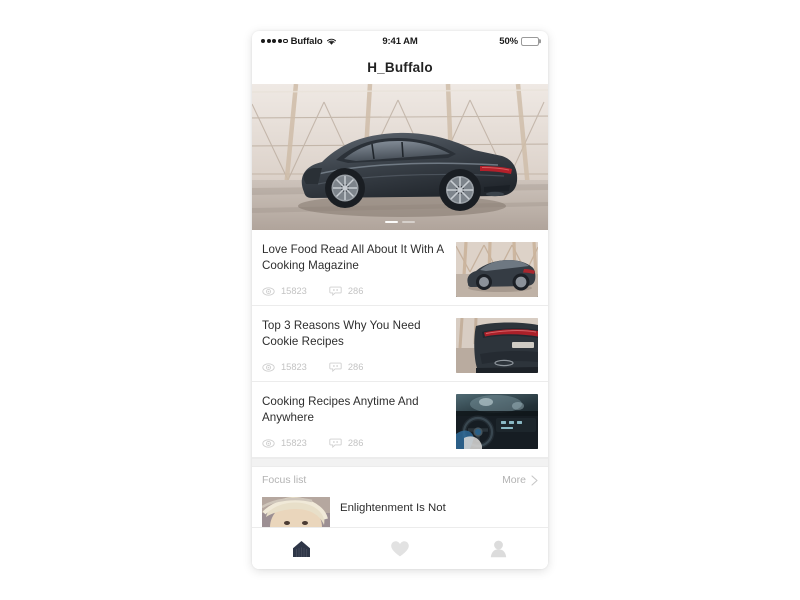  Describe the element at coordinates (296, 512) in the screenshot. I see `focus-item-thumbnail` at that location.